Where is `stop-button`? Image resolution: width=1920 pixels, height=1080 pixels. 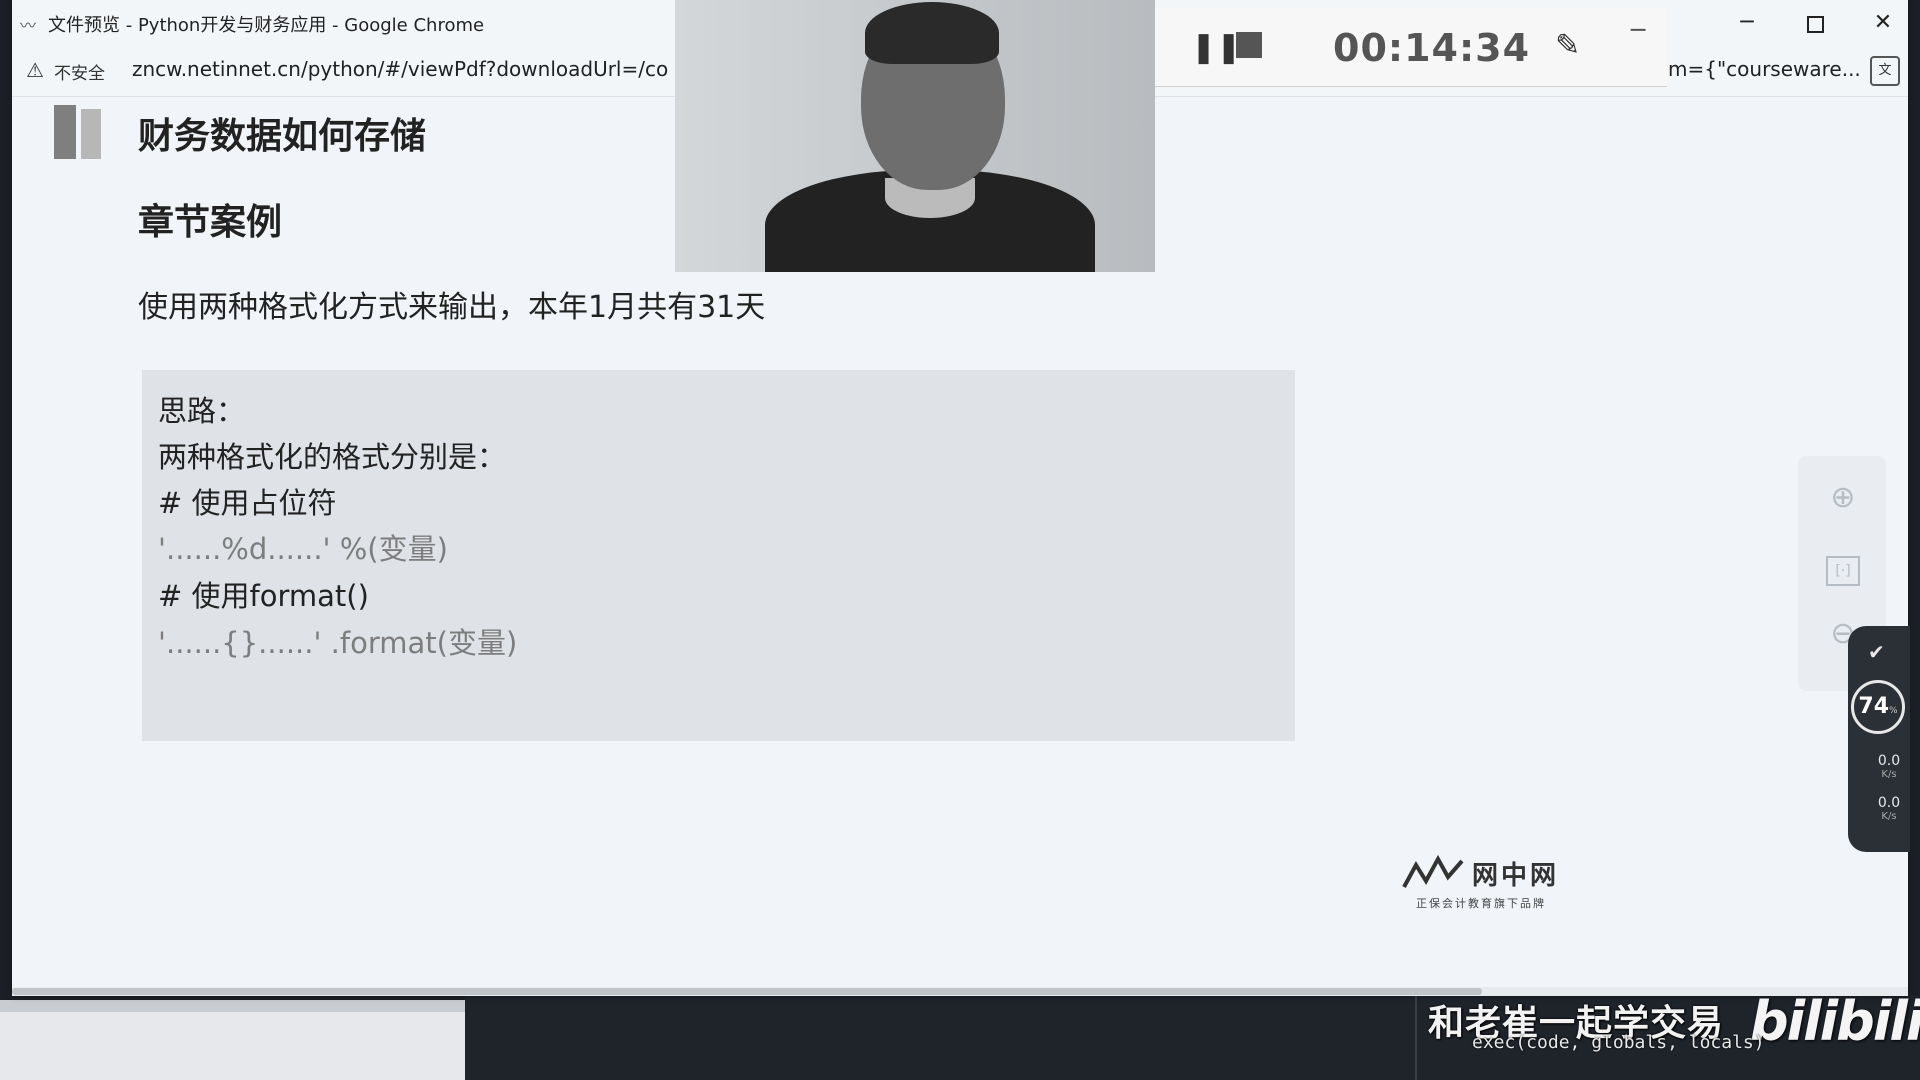 stop-button is located at coordinates (1249, 45).